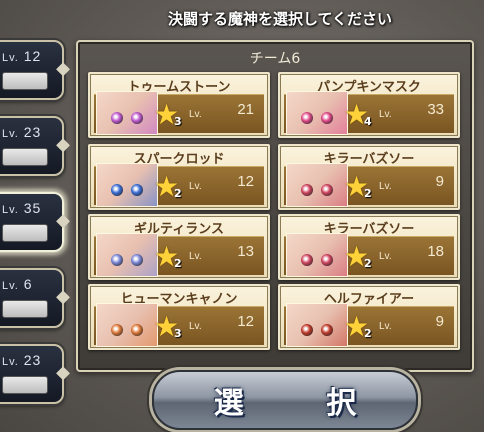 This screenshot has width=484, height=432. Describe the element at coordinates (22, 56) in the screenshot. I see `team-level: Lv. 12` at that location.